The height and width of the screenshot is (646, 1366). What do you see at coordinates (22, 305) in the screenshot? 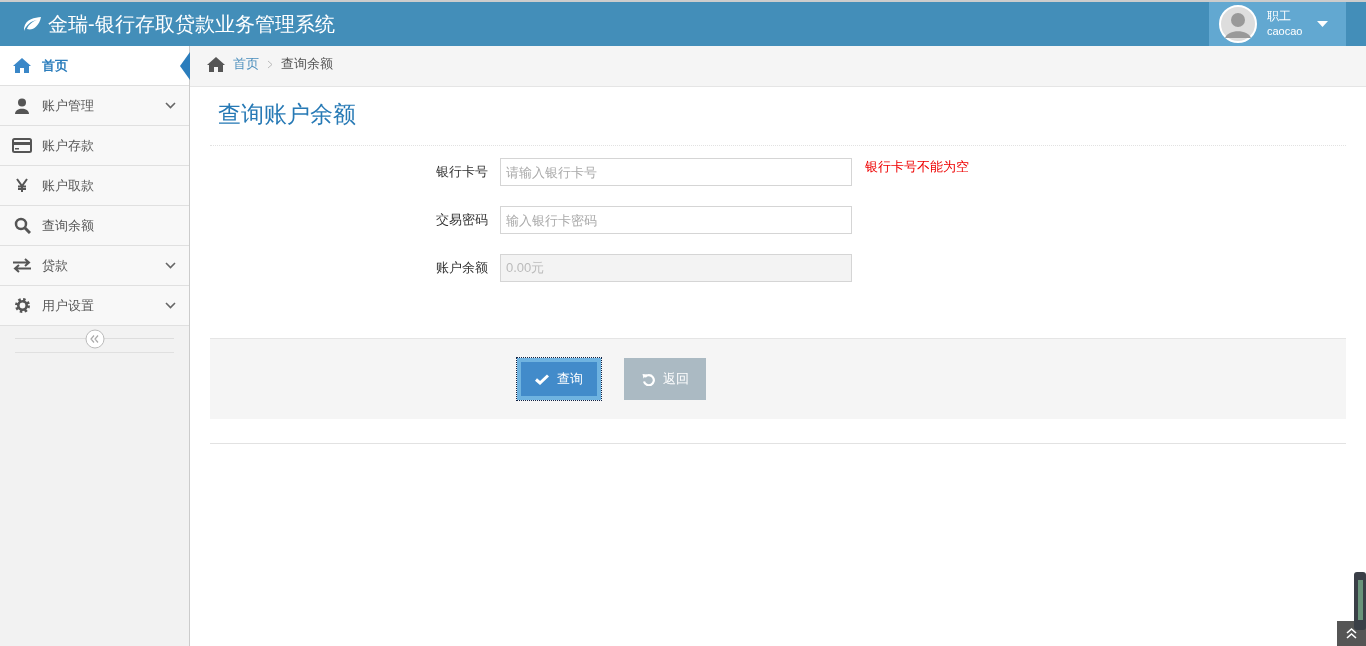
I see `gear-icon` at bounding box center [22, 305].